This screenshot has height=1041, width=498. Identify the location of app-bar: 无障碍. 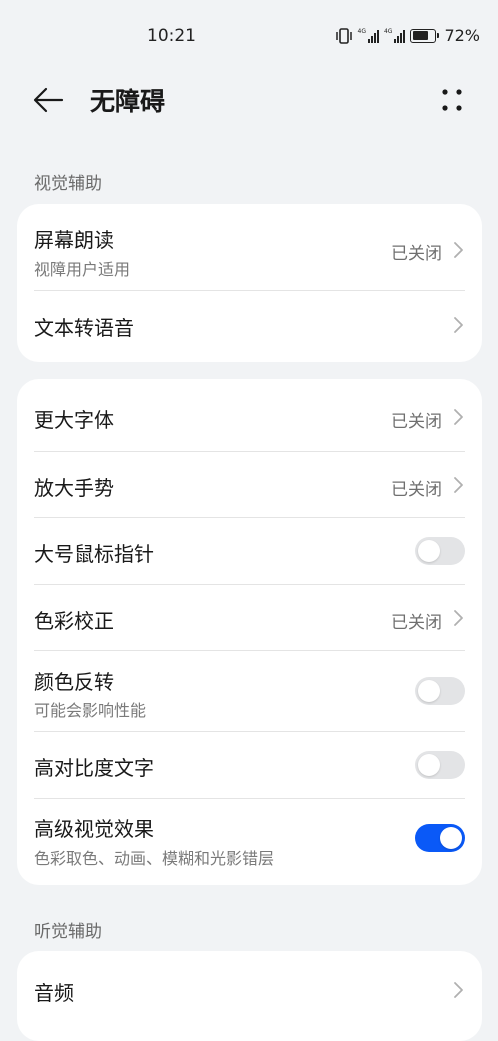
(249, 100).